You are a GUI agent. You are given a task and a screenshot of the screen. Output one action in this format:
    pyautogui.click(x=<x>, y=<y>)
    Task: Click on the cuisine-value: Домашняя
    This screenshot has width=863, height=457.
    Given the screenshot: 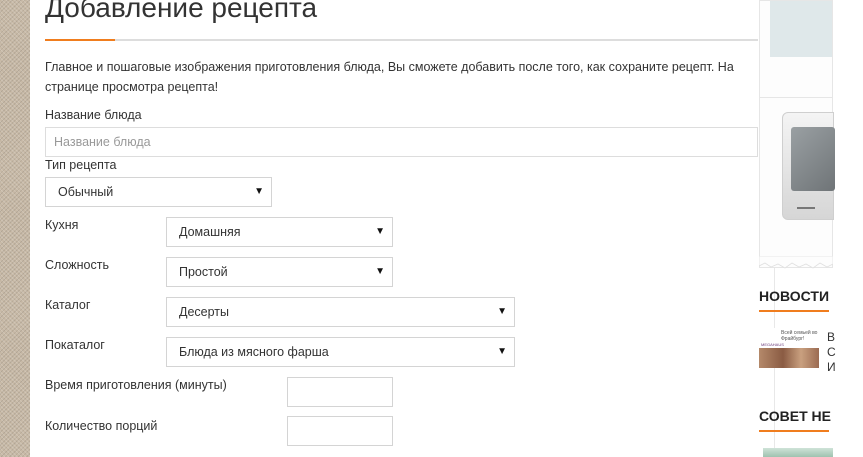 What is the action you would take?
    pyautogui.click(x=210, y=232)
    